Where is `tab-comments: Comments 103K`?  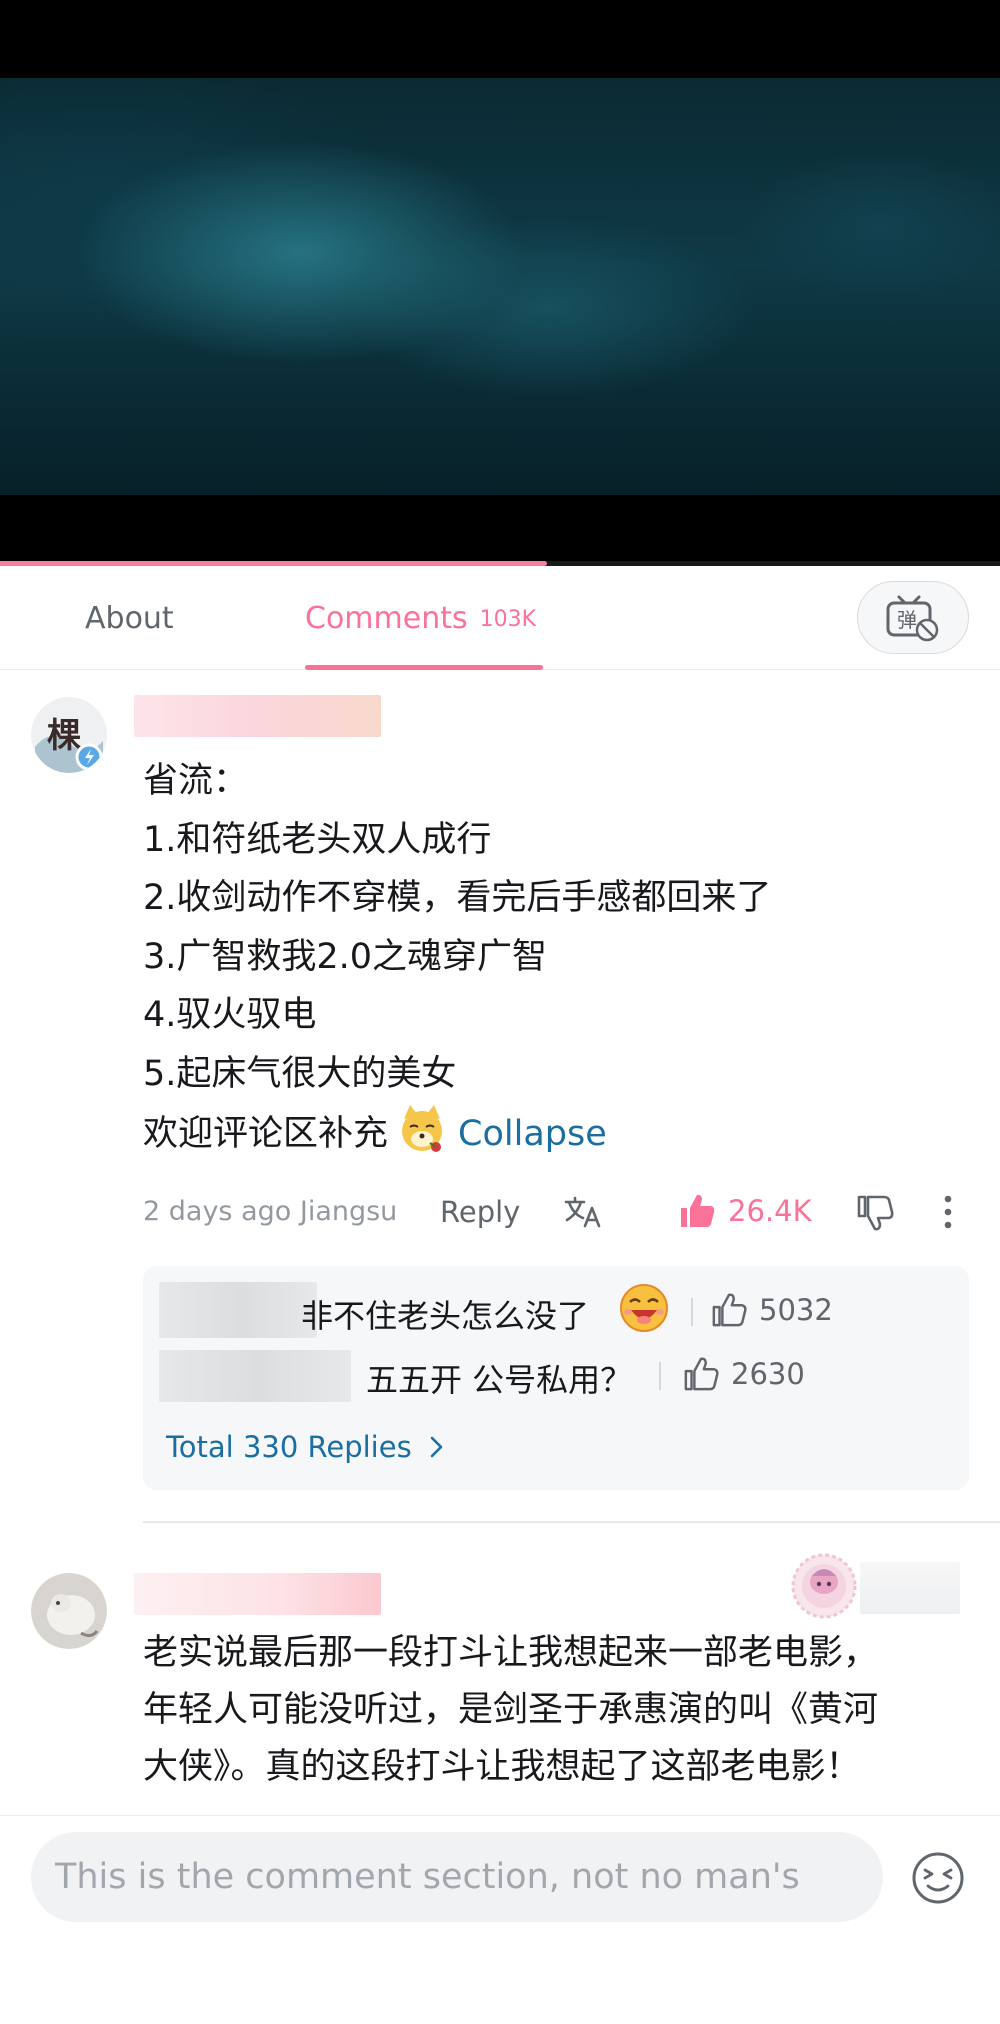 tab-comments: Comments 103K is located at coordinates (420, 618).